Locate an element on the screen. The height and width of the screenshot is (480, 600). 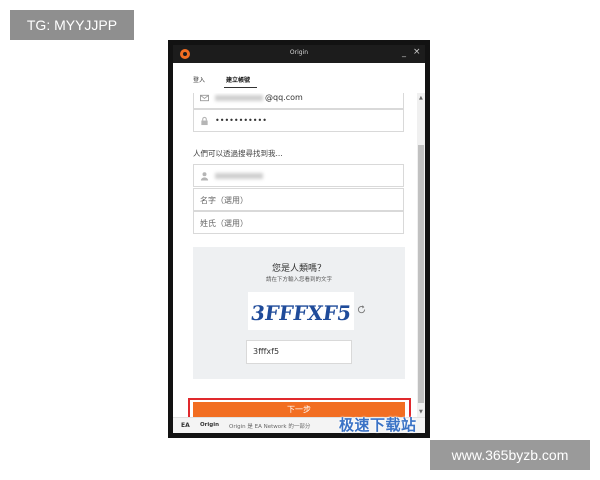
refresh-icon is located at coordinates (361, 309).